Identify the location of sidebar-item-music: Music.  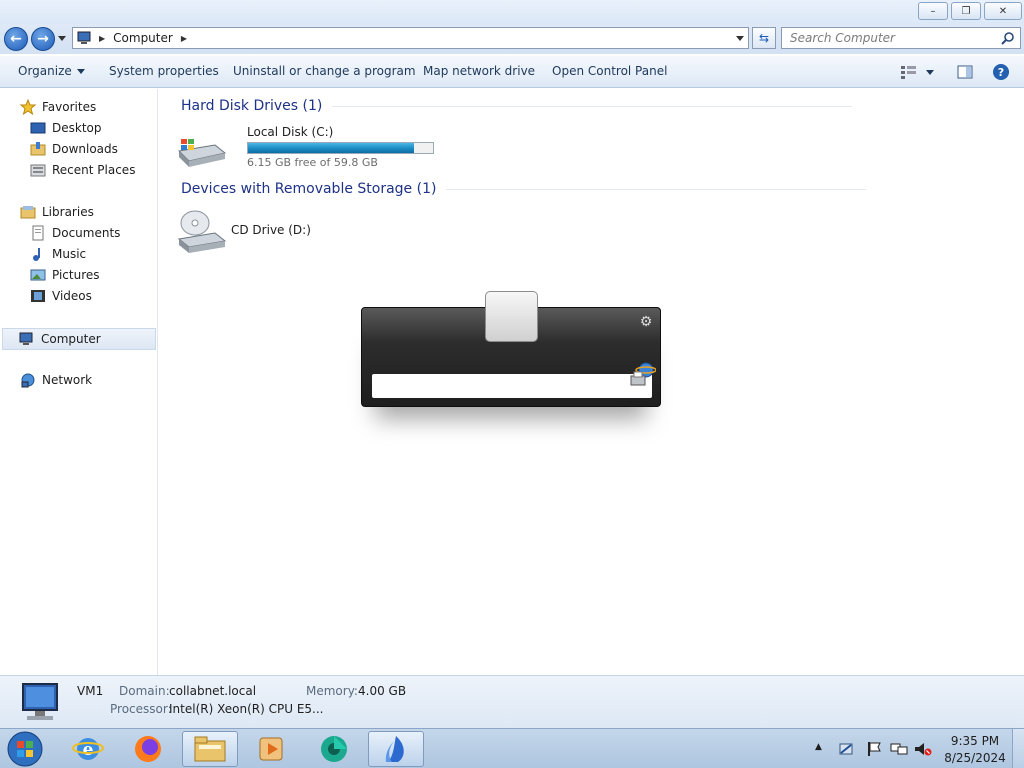
(58, 254).